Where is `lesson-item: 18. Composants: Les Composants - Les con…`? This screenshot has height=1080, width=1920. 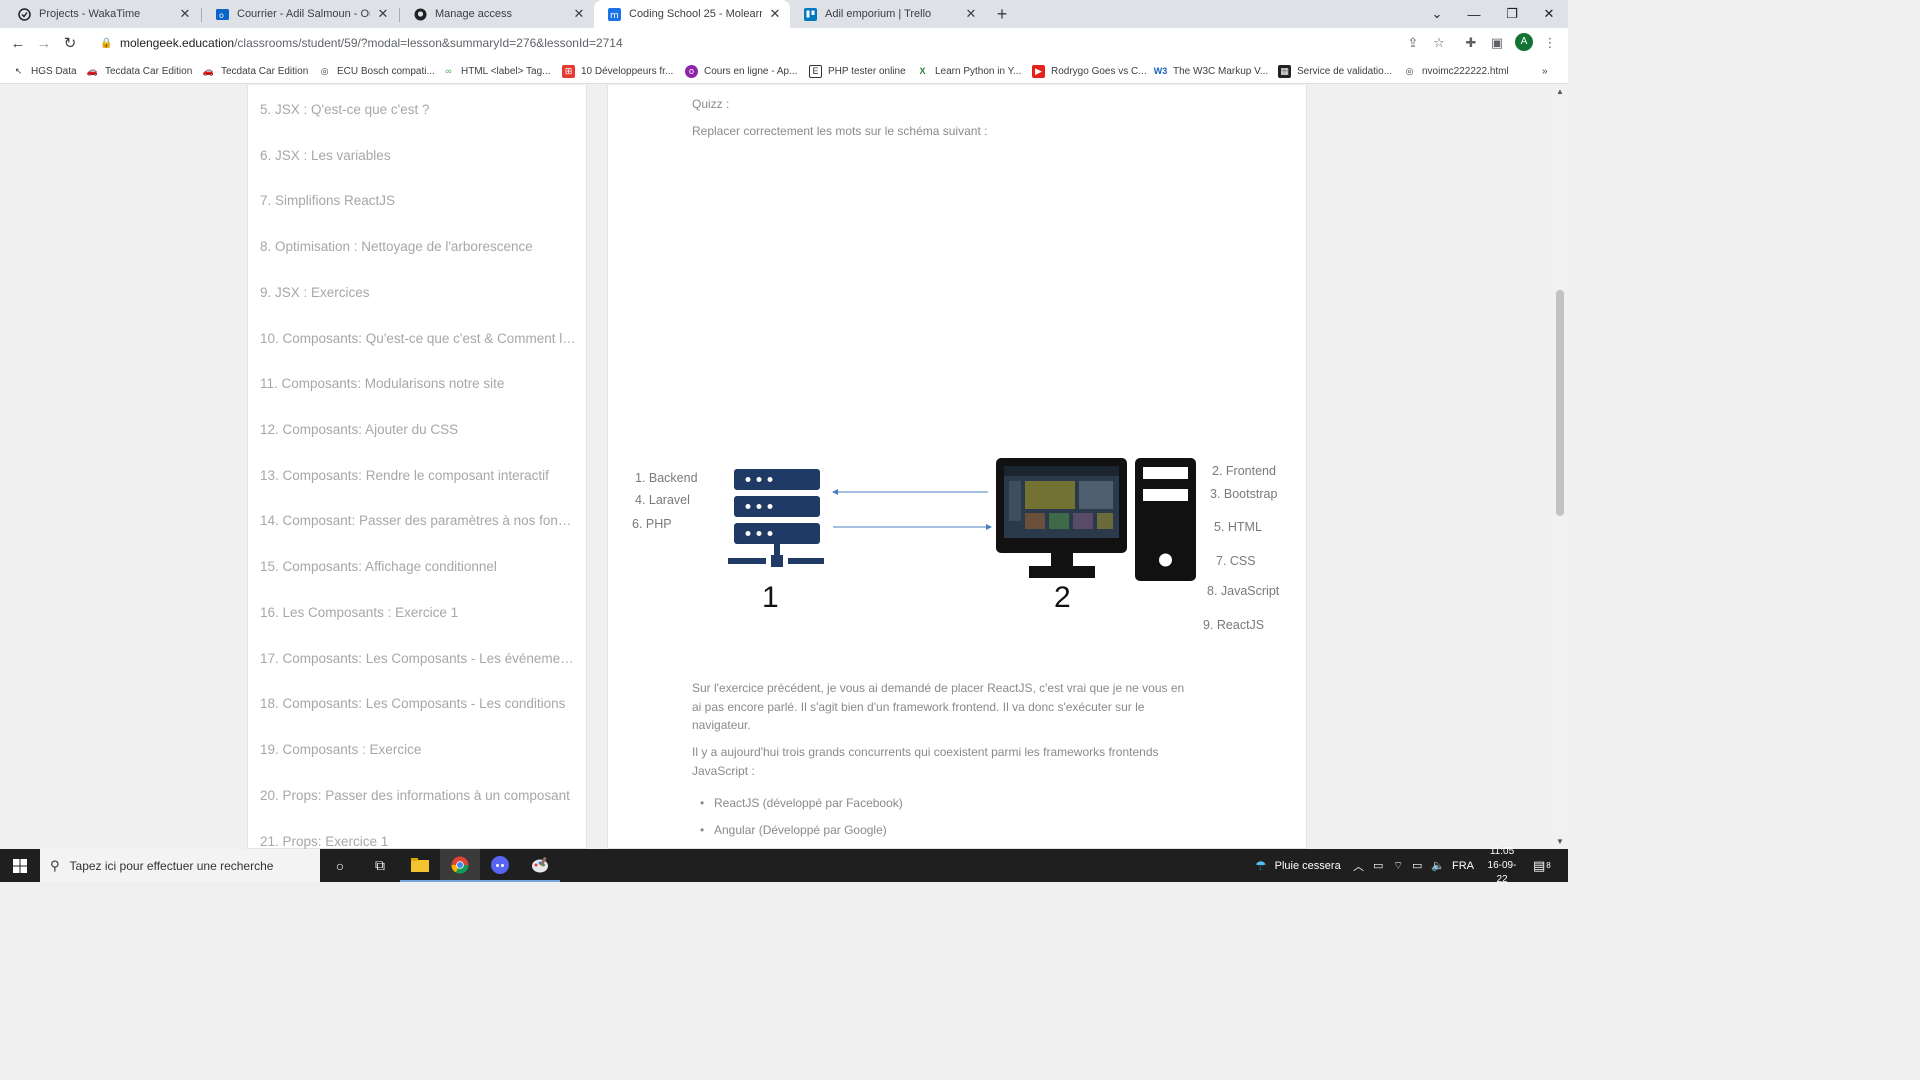 lesson-item: 18. Composants: Les Composants - Les con… is located at coordinates (419, 703).